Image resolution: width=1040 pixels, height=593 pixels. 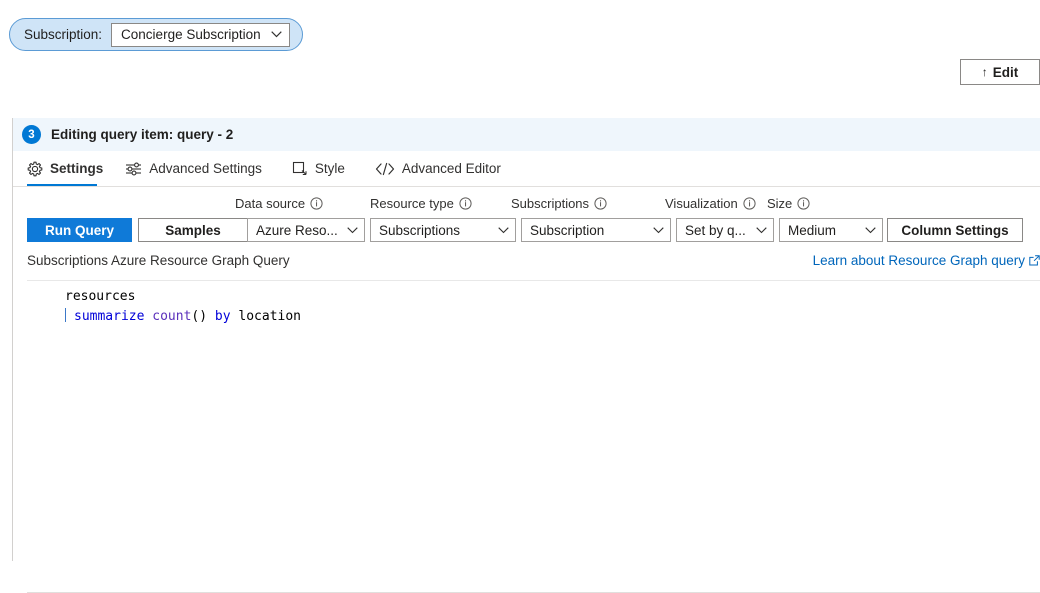 What do you see at coordinates (35, 168) in the screenshot?
I see `gear-icon` at bounding box center [35, 168].